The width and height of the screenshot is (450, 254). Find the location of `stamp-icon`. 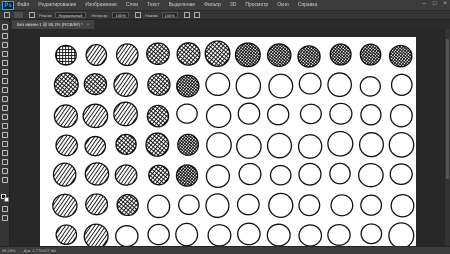

stamp-icon is located at coordinates (5, 99).